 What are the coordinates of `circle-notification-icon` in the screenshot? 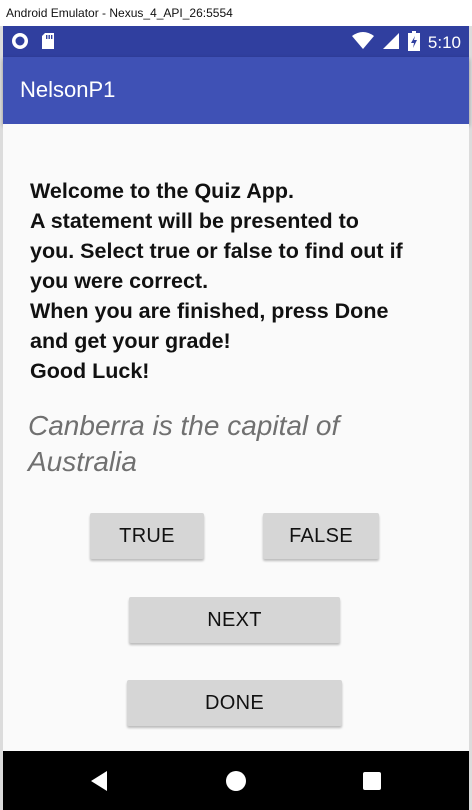 It's located at (20, 43).